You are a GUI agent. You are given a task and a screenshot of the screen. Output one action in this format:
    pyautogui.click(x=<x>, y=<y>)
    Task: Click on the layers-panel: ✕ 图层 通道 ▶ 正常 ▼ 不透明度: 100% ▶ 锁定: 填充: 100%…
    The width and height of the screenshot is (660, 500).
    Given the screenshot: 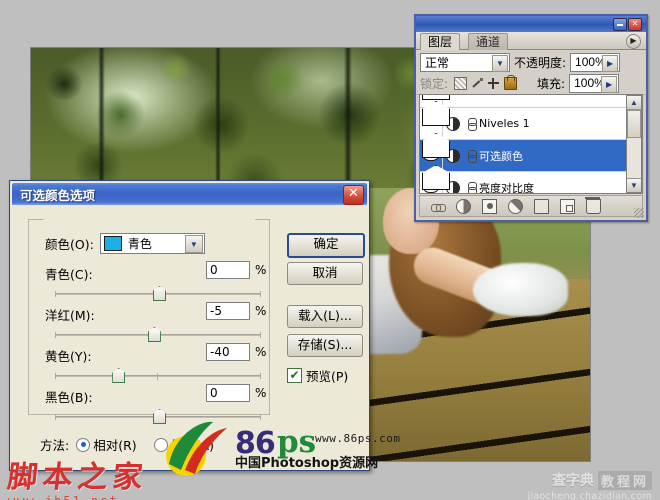 What is the action you would take?
    pyautogui.click(x=531, y=118)
    